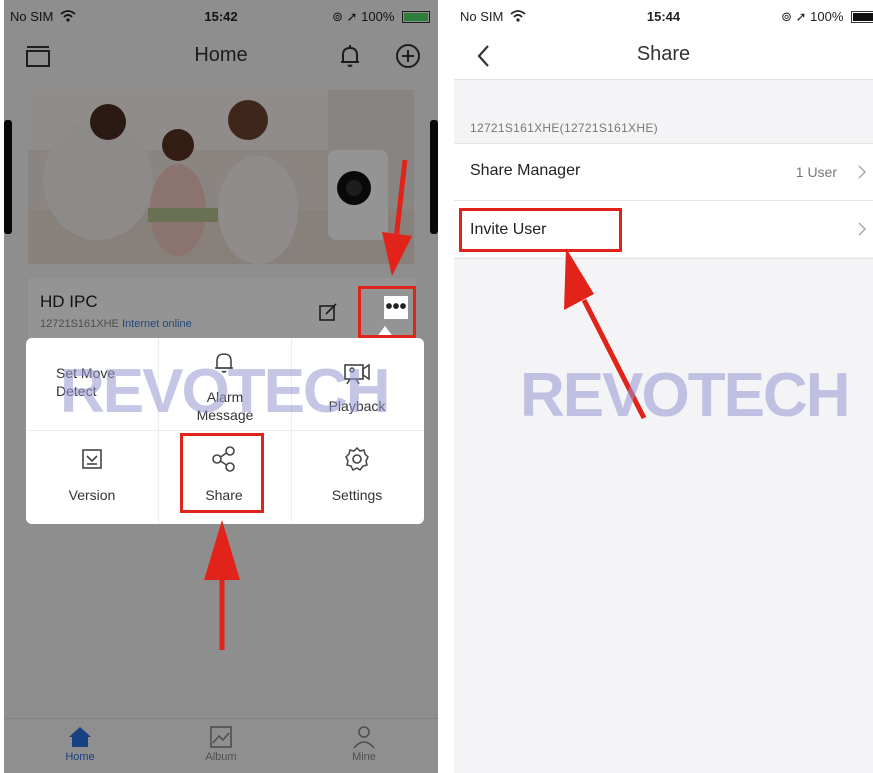 This screenshot has width=873, height=773. What do you see at coordinates (446, 386) in the screenshot?
I see `screen-gap` at bounding box center [446, 386].